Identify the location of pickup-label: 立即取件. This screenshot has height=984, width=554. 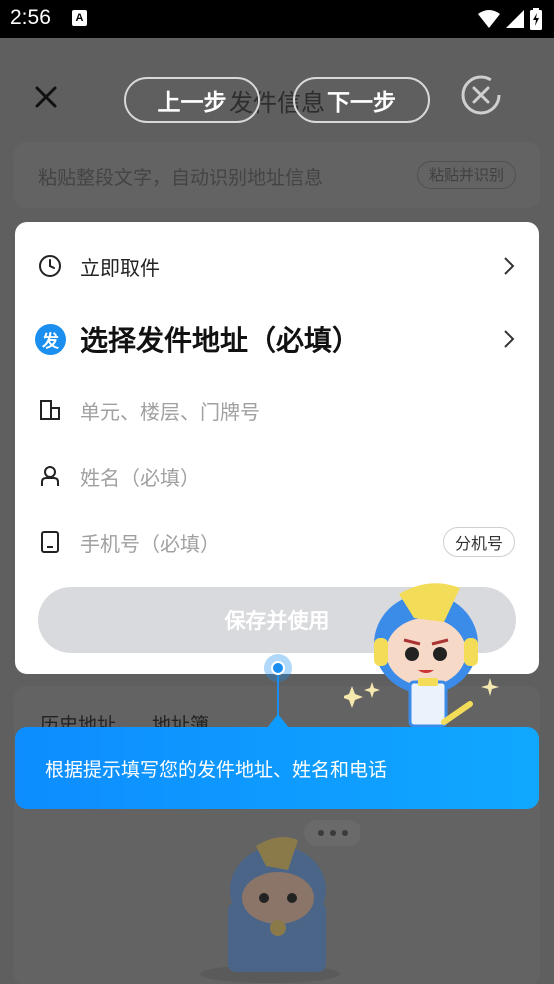
(120, 267).